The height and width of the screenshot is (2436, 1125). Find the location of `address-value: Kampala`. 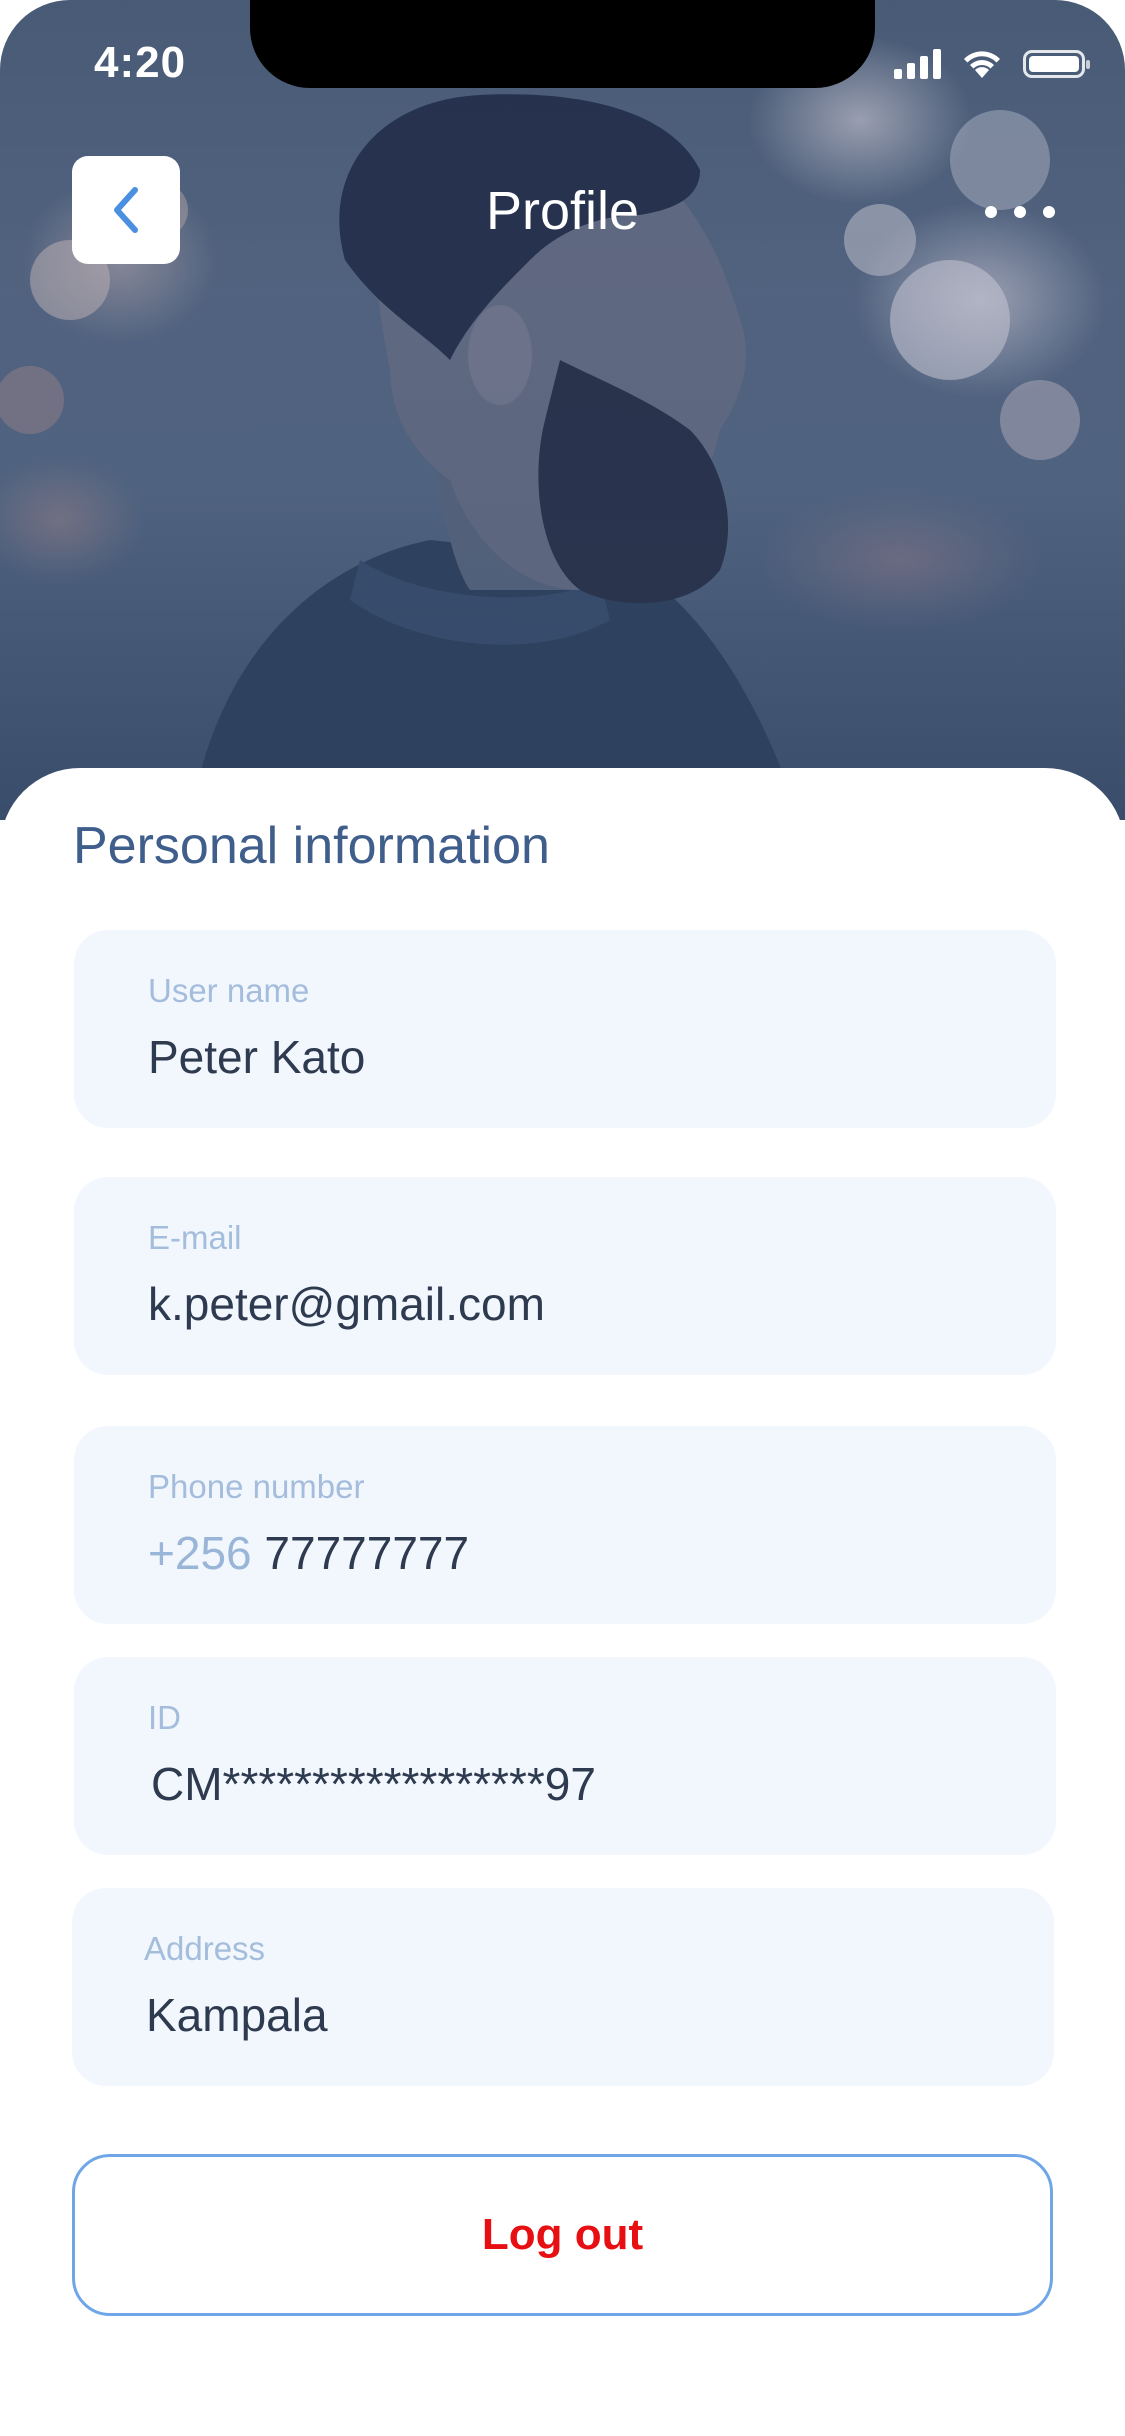

address-value: Kampala is located at coordinates (237, 2015).